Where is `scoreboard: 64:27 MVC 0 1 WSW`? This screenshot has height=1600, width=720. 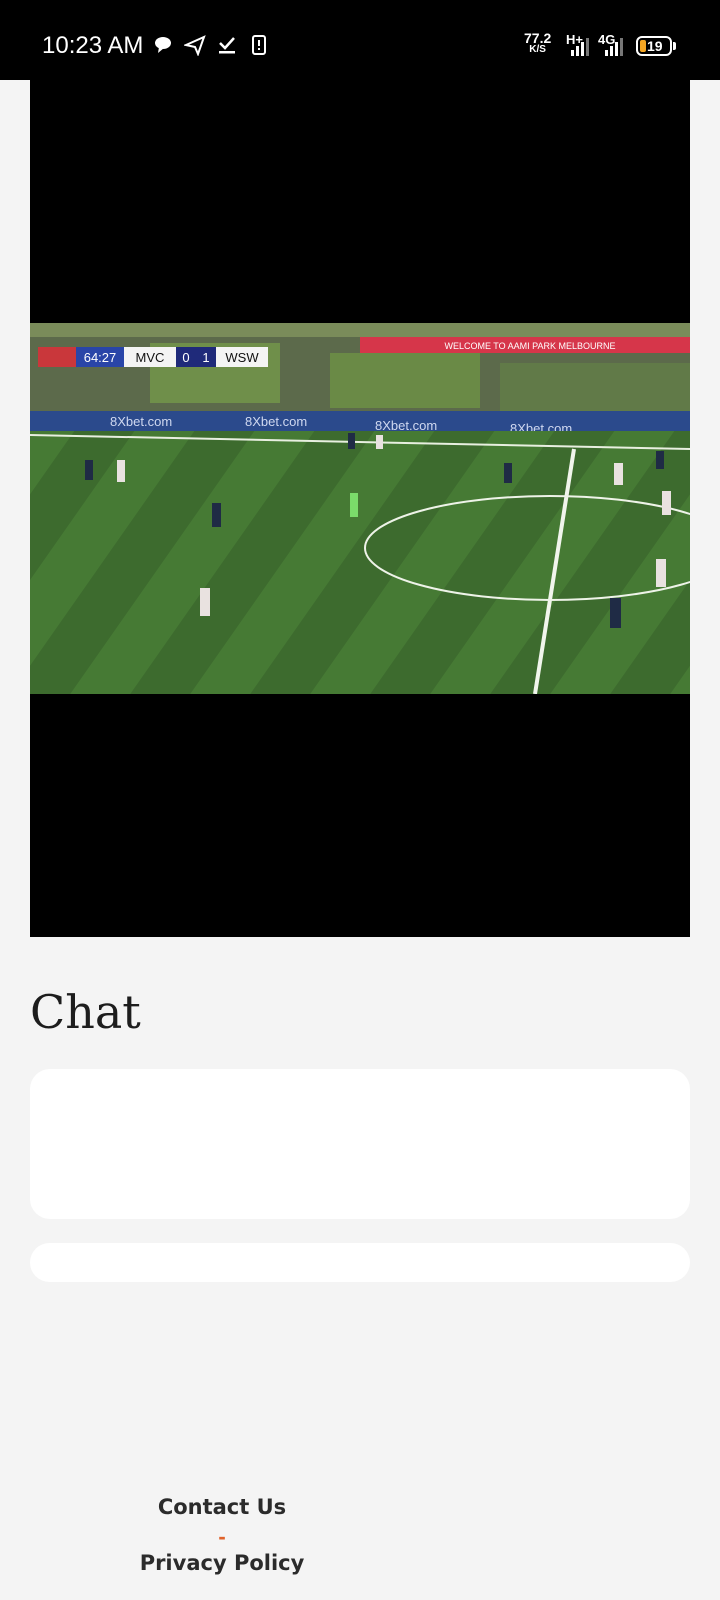
scoreboard: 64:27 MVC 0 1 WSW is located at coordinates (153, 357).